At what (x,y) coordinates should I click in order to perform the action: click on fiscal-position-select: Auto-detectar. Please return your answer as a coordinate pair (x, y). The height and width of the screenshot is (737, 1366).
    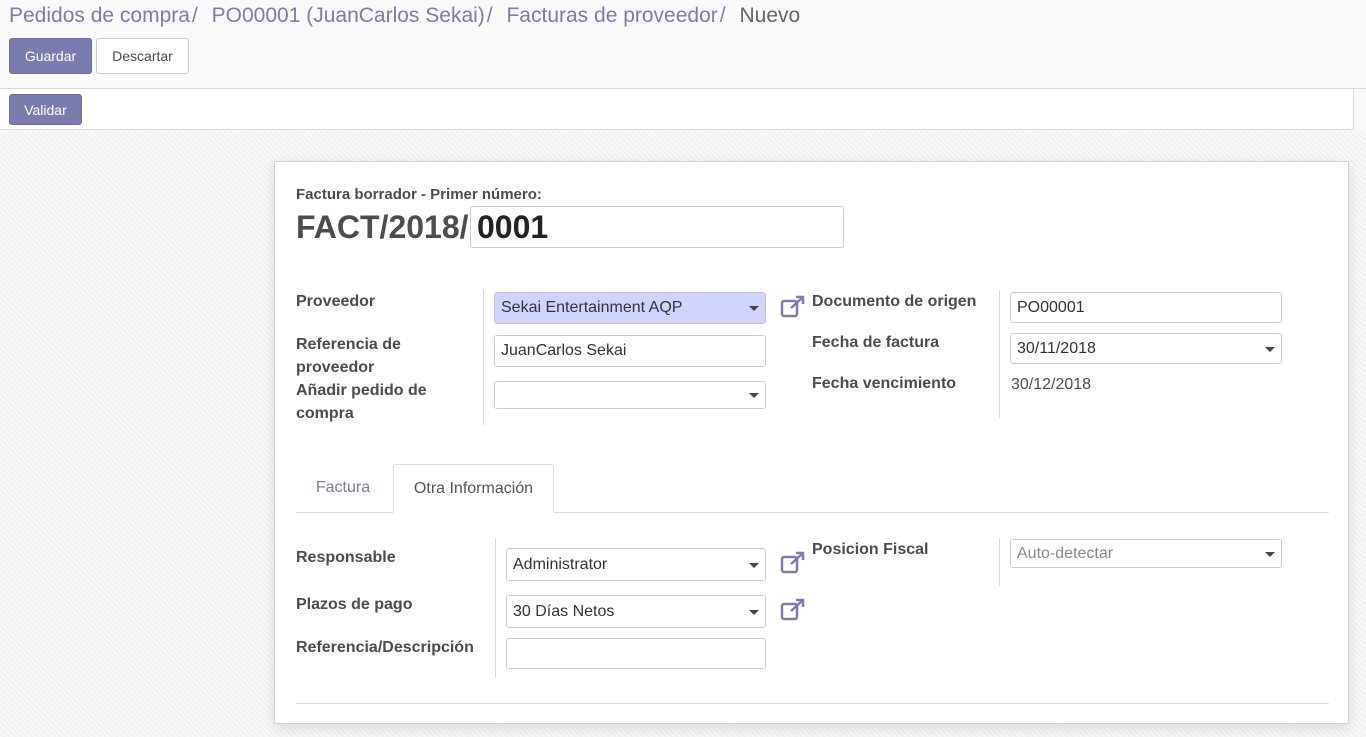
    Looking at the image, I should click on (1146, 553).